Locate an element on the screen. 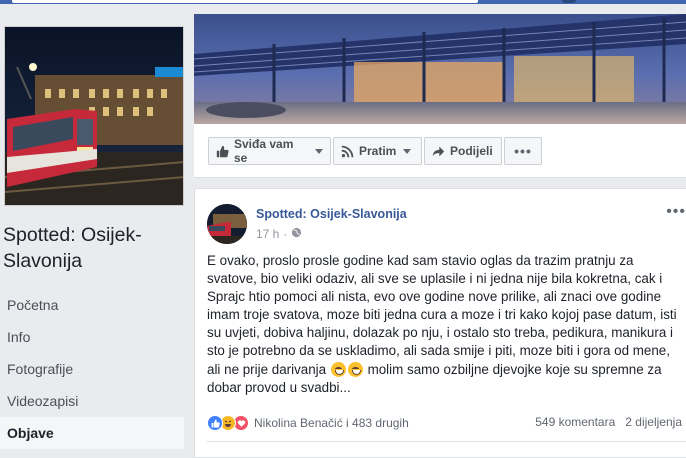  reactions-summary: Nikolina Benačić i 483 drugih is located at coordinates (308, 423).